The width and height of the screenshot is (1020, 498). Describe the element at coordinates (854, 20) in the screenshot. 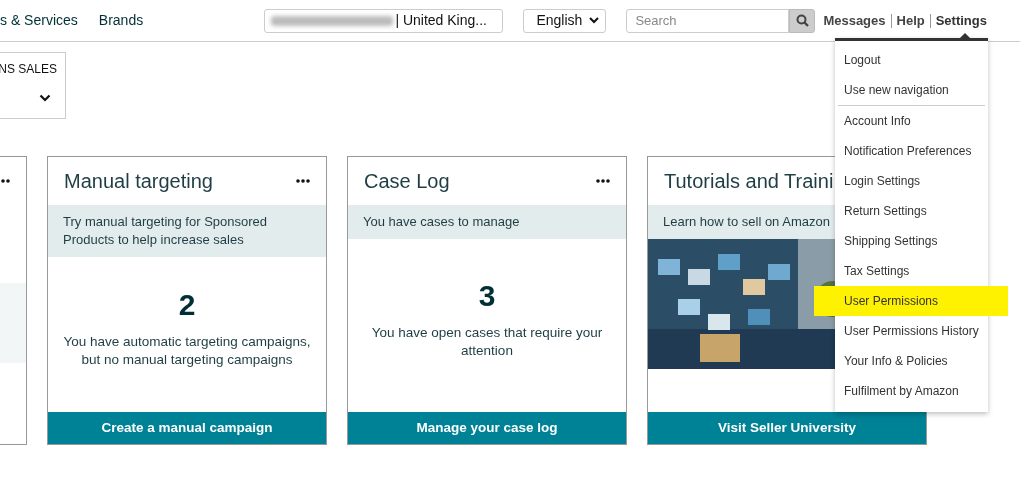

I see `top-link: Messages` at that location.